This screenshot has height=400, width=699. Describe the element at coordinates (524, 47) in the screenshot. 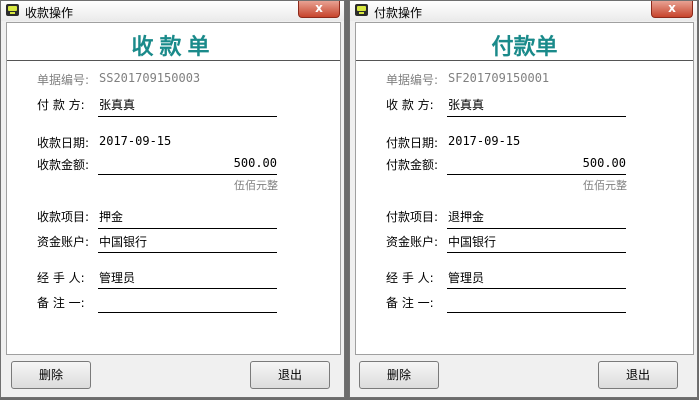

I see `doc-title: 付款单` at that location.